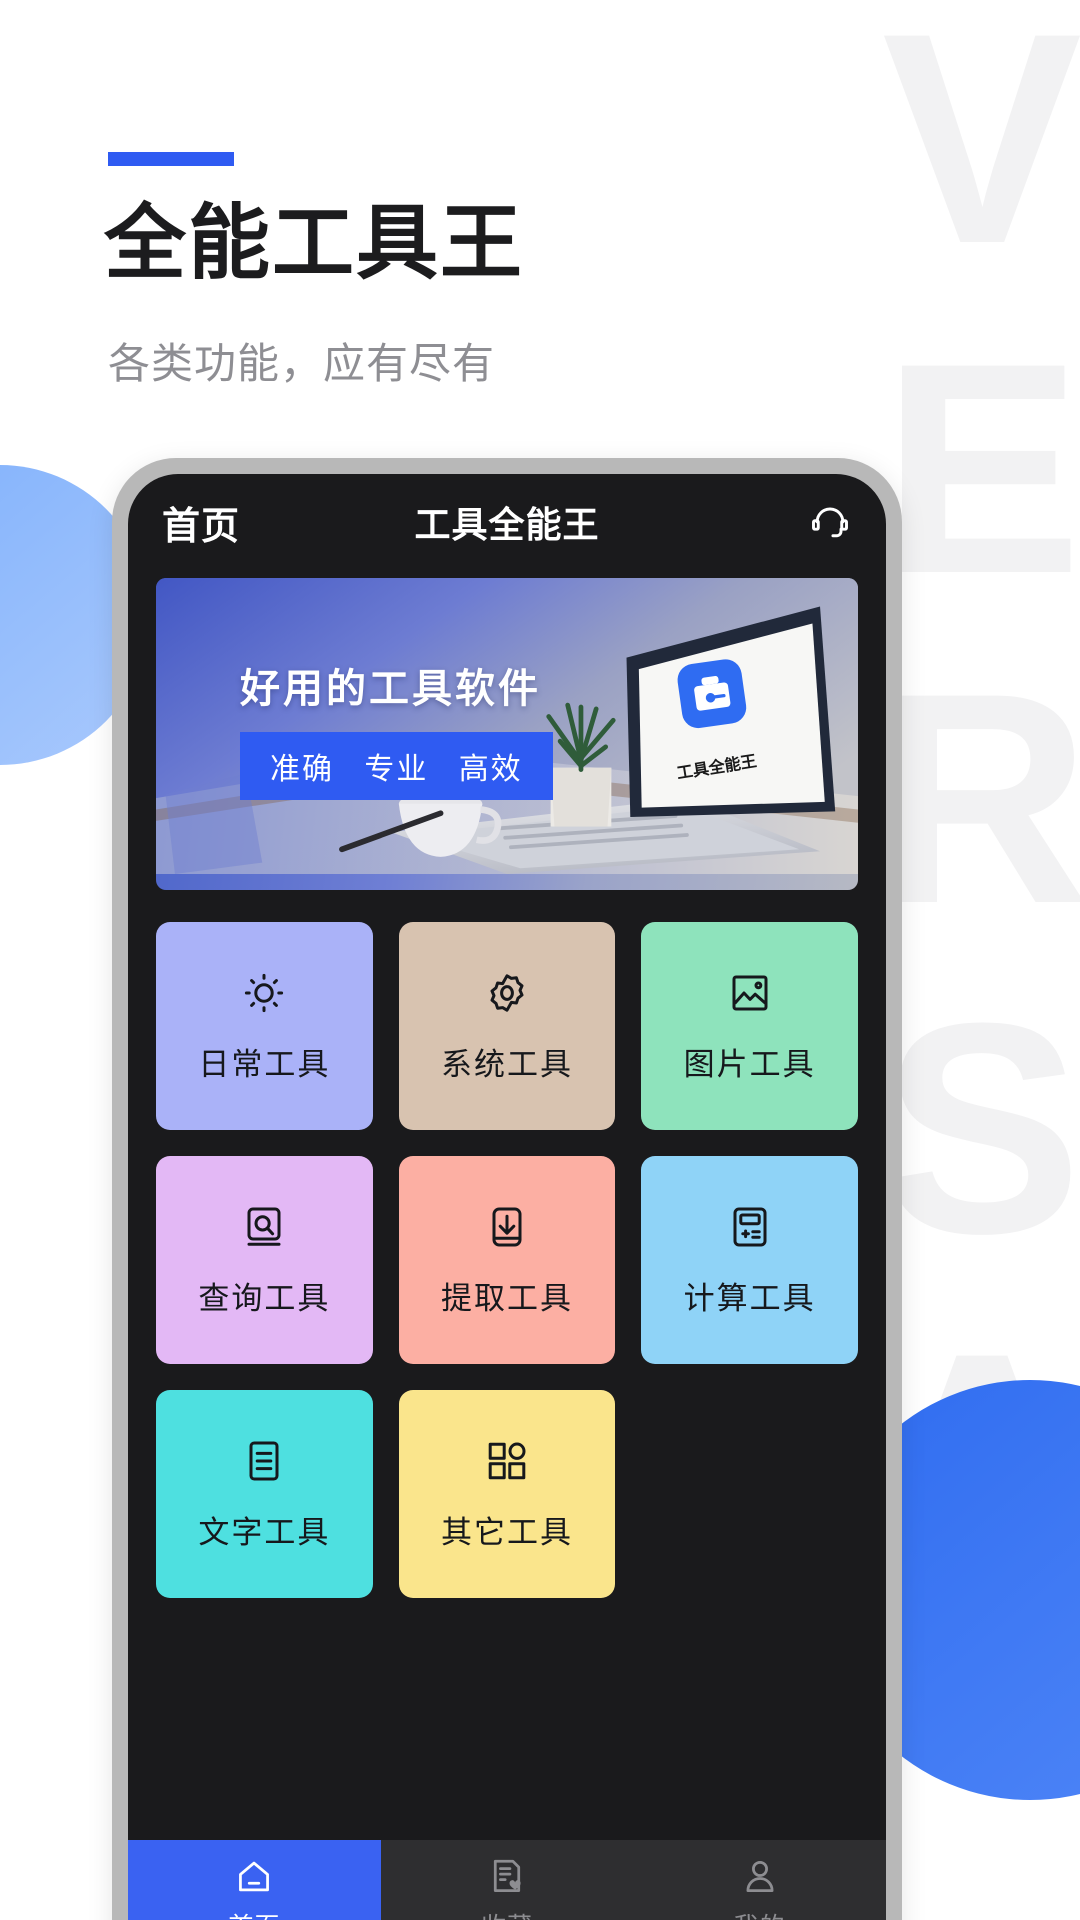 Image resolution: width=1080 pixels, height=1920 pixels. I want to click on app-title: 工具全能王, so click(507, 524).